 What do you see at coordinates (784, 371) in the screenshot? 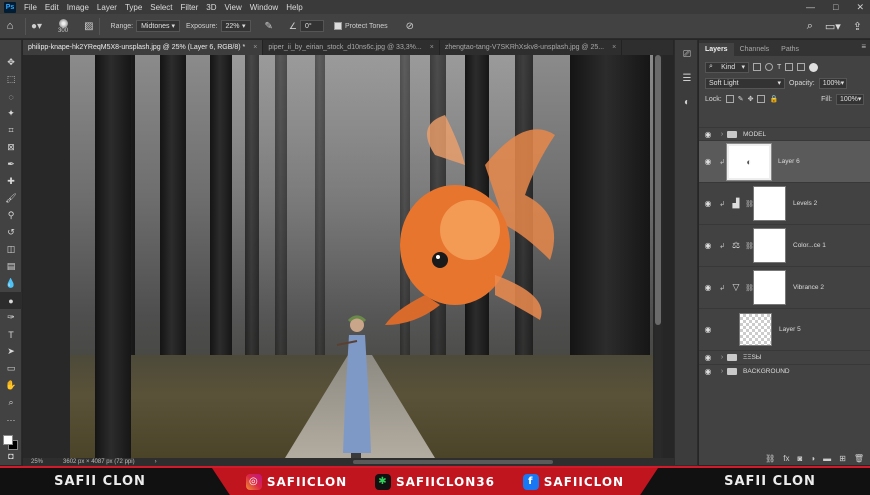
I see `layer-row: ◉ › BACKGROUND` at bounding box center [784, 371].